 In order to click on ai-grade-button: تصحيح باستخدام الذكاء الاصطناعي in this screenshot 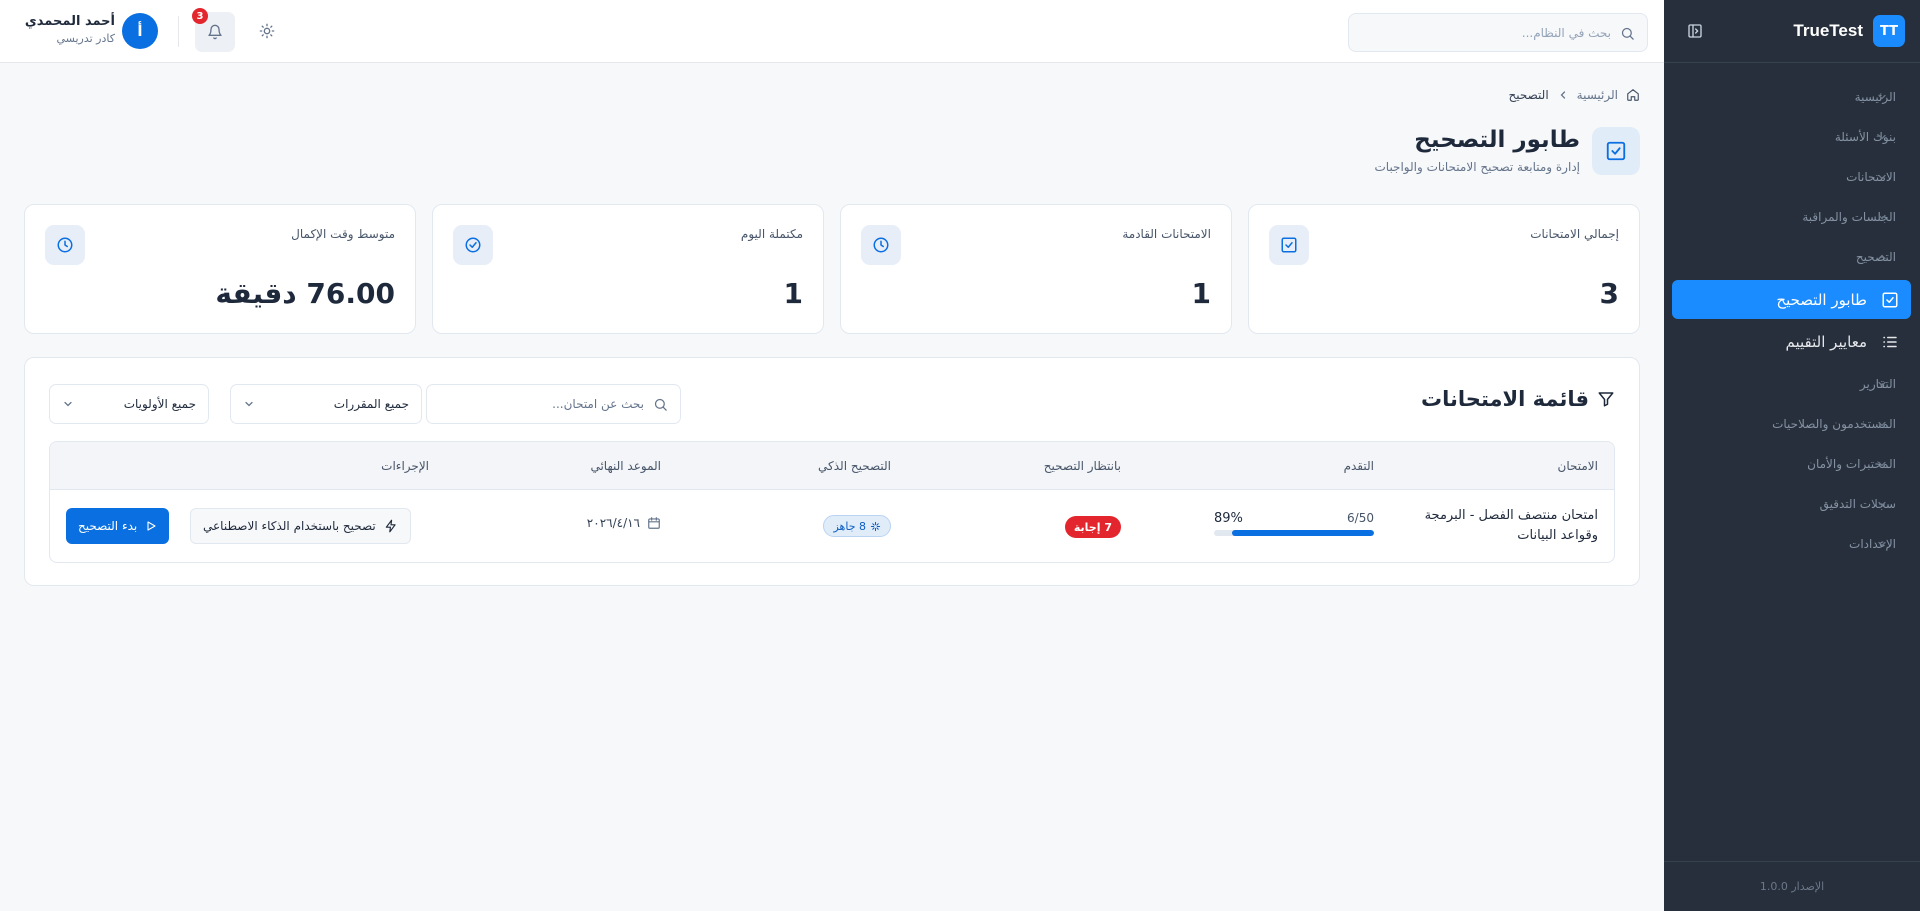, I will do `click(300, 526)`.